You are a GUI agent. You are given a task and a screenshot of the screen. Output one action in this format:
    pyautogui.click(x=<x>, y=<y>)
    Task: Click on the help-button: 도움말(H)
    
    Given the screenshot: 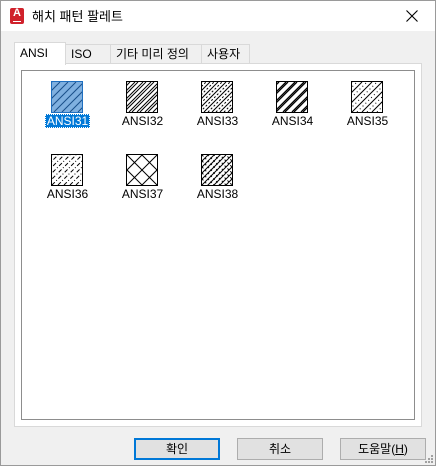 What is the action you would take?
    pyautogui.click(x=383, y=449)
    